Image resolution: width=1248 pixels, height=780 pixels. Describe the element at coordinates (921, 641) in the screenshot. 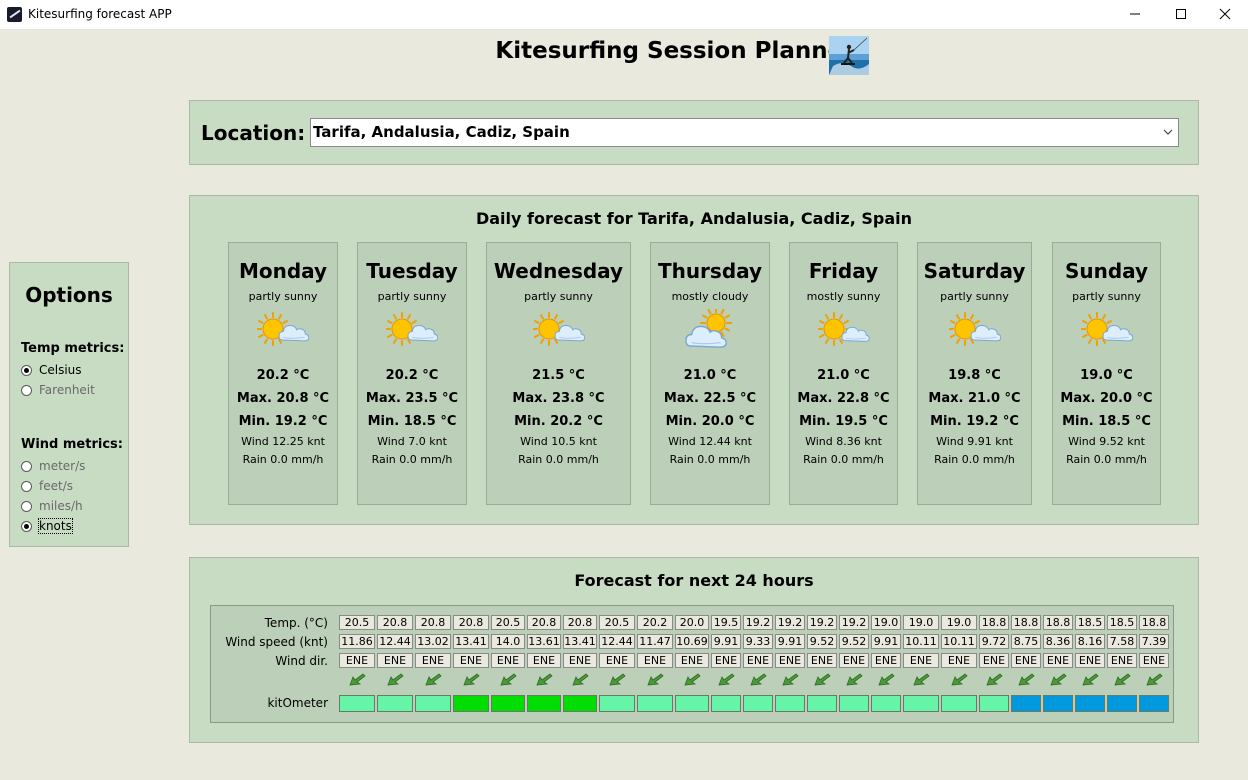

I see `hour-wind-cell: 10.11` at that location.